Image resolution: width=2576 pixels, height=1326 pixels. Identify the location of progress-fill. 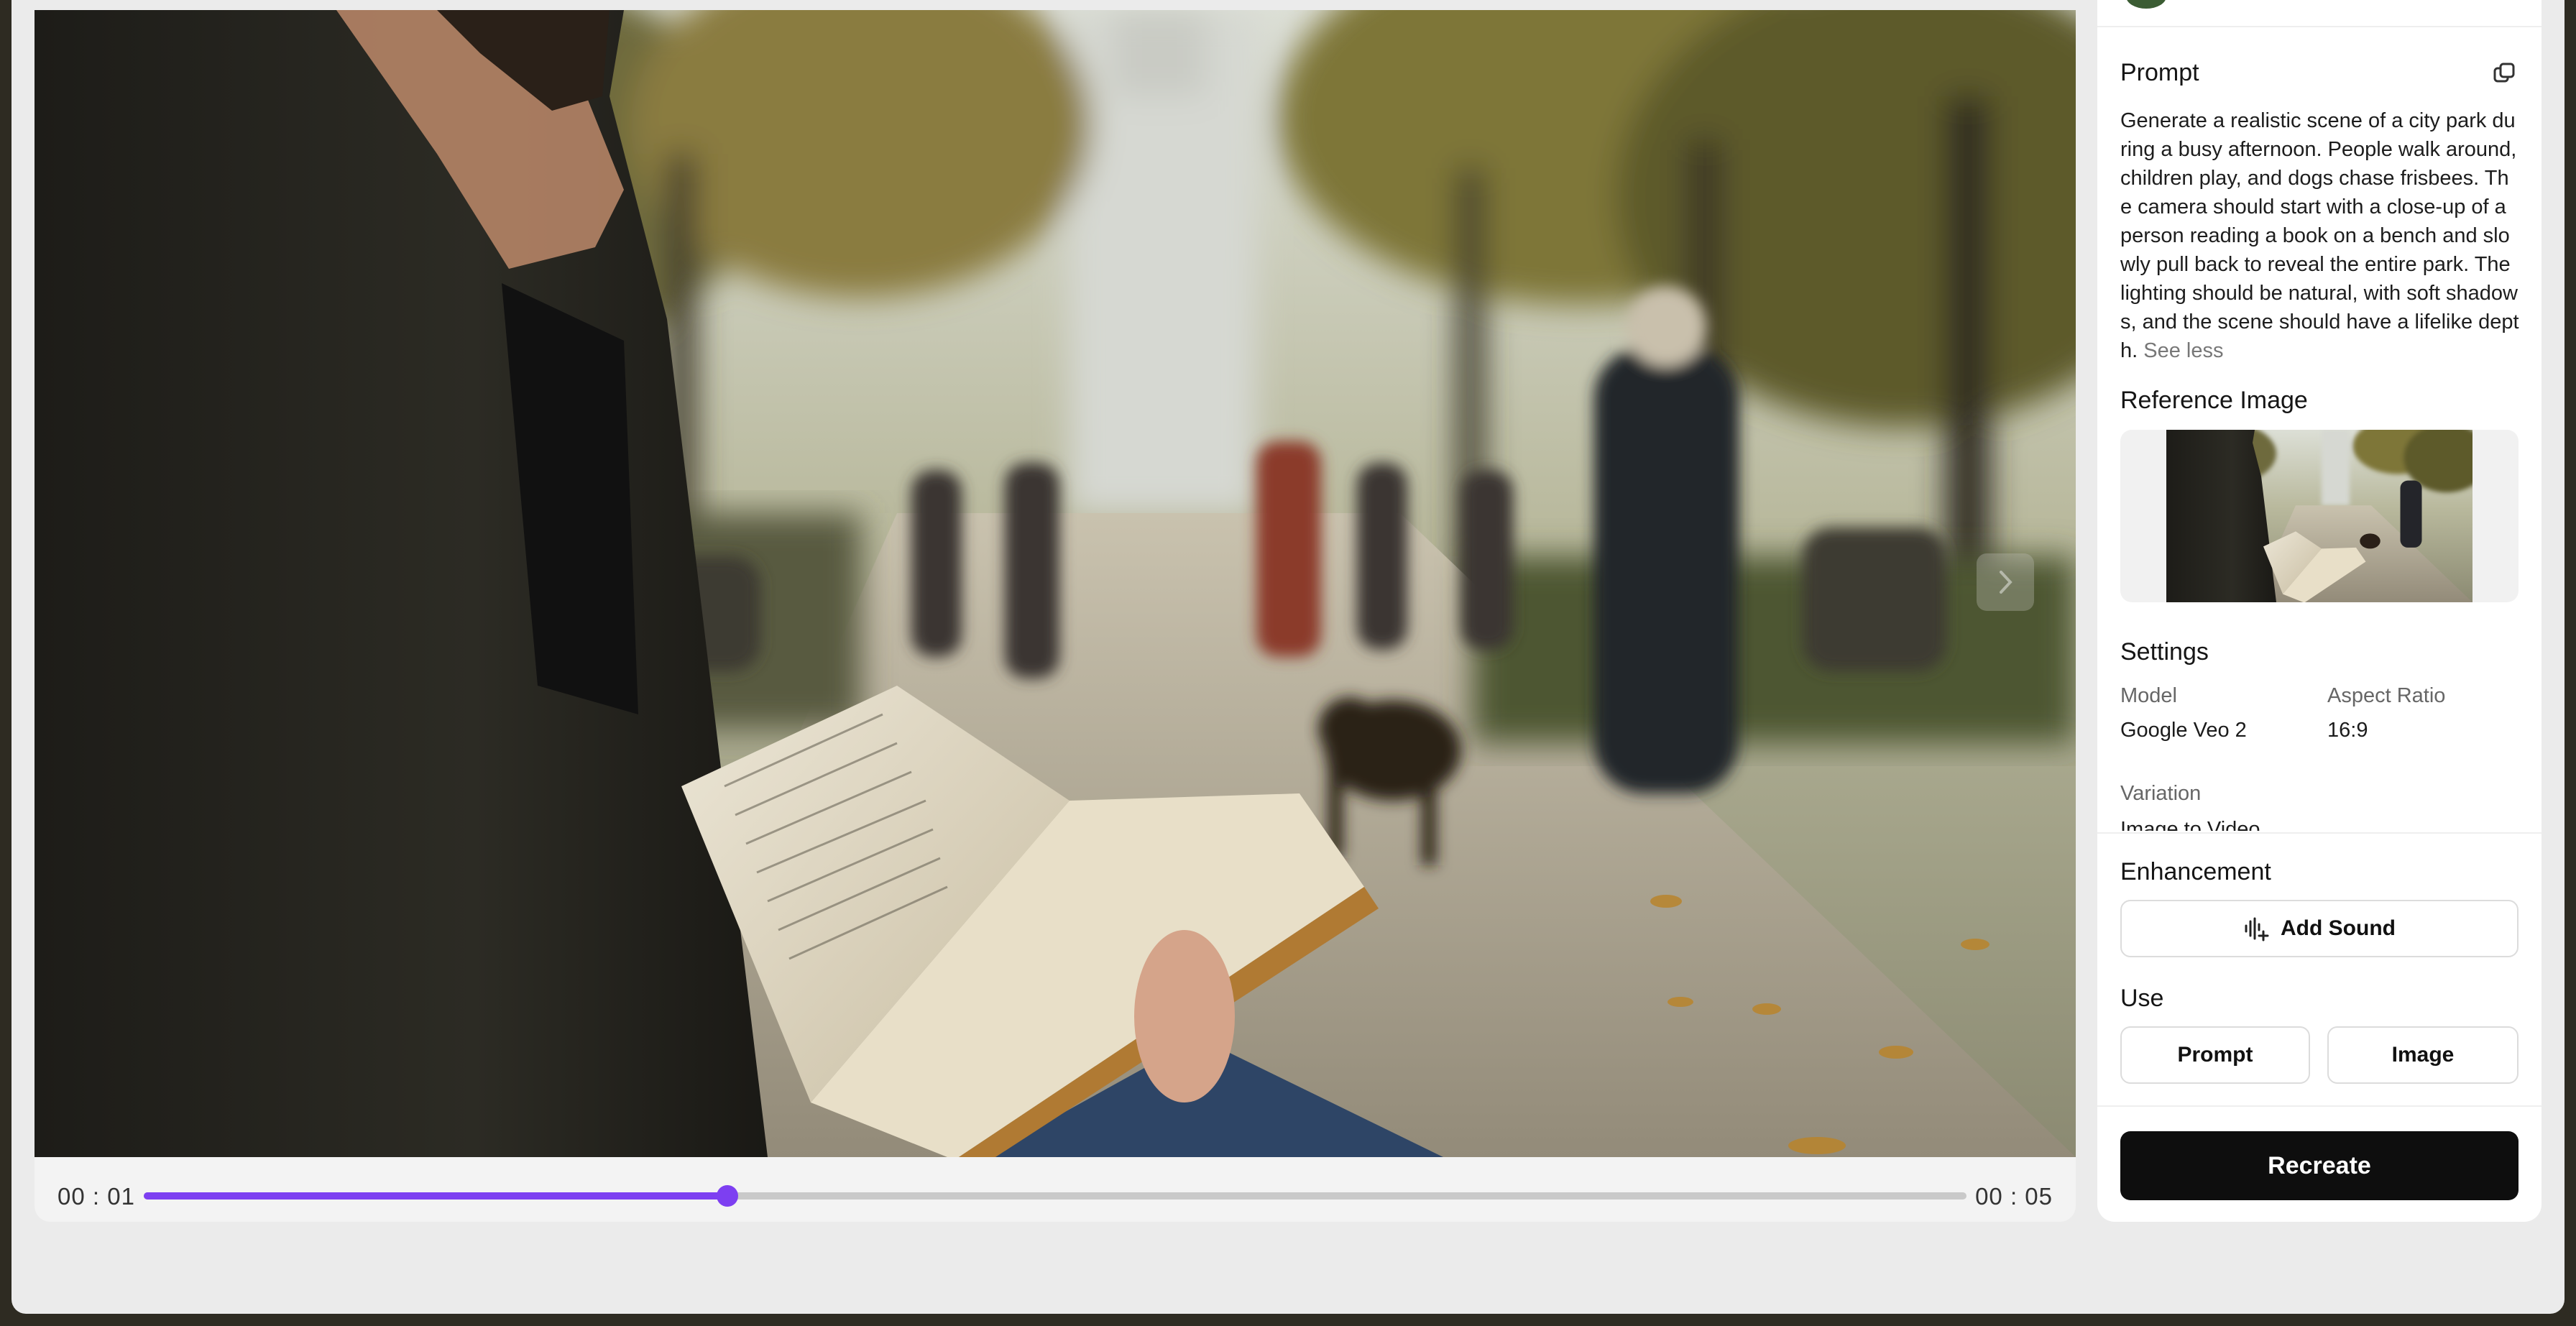
(435, 1196).